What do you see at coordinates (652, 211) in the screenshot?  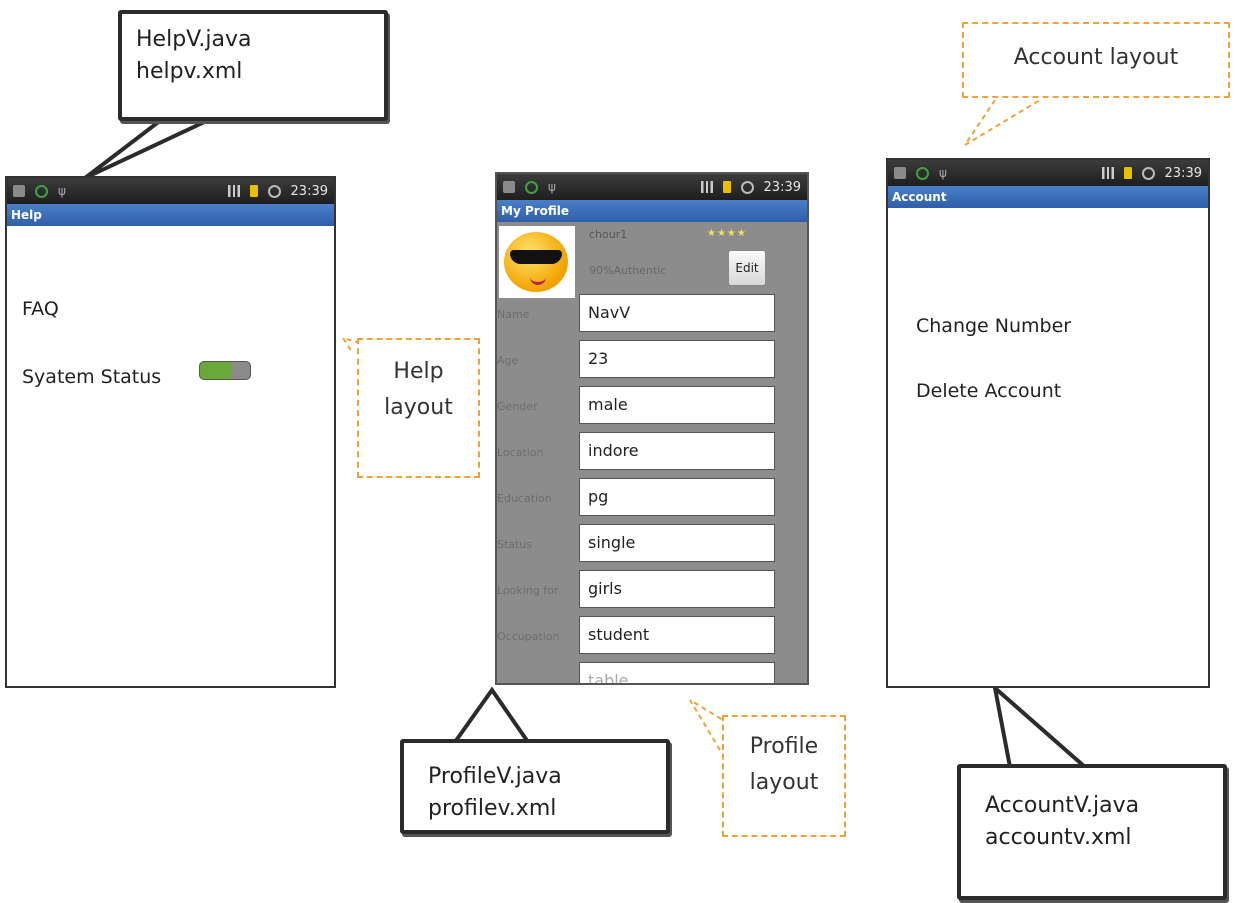 I see `profile-title-bar: My Profile` at bounding box center [652, 211].